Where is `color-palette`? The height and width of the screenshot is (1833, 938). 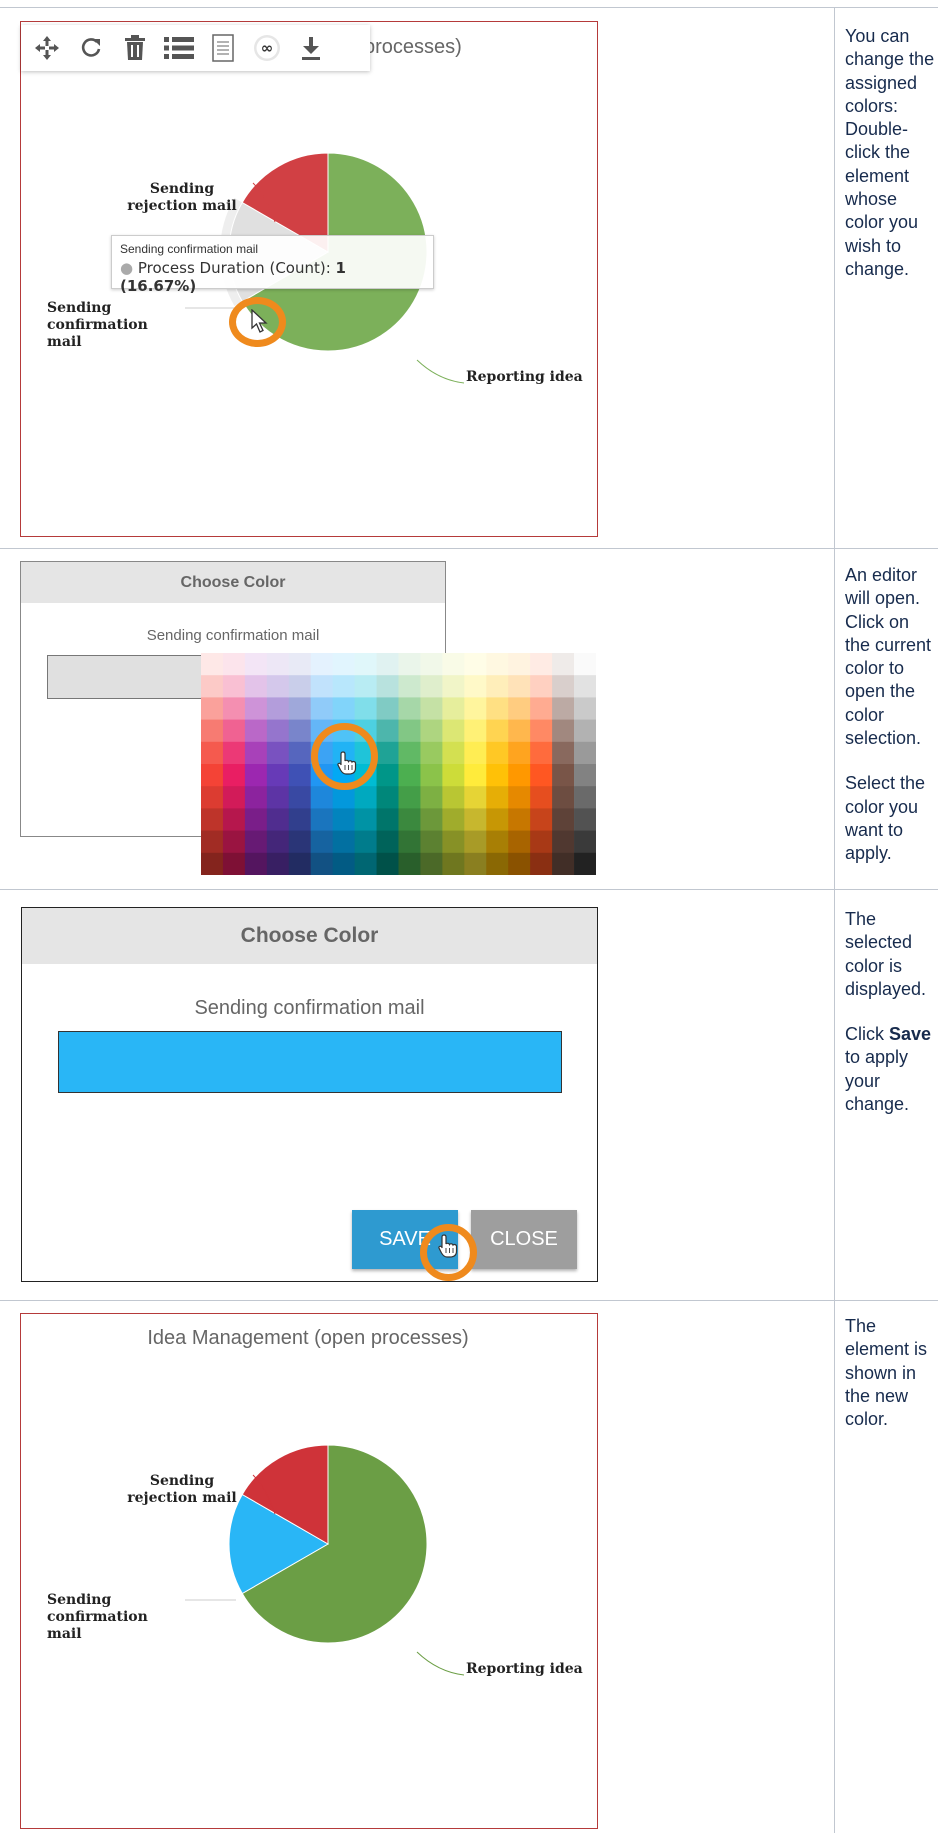 color-palette is located at coordinates (398, 764).